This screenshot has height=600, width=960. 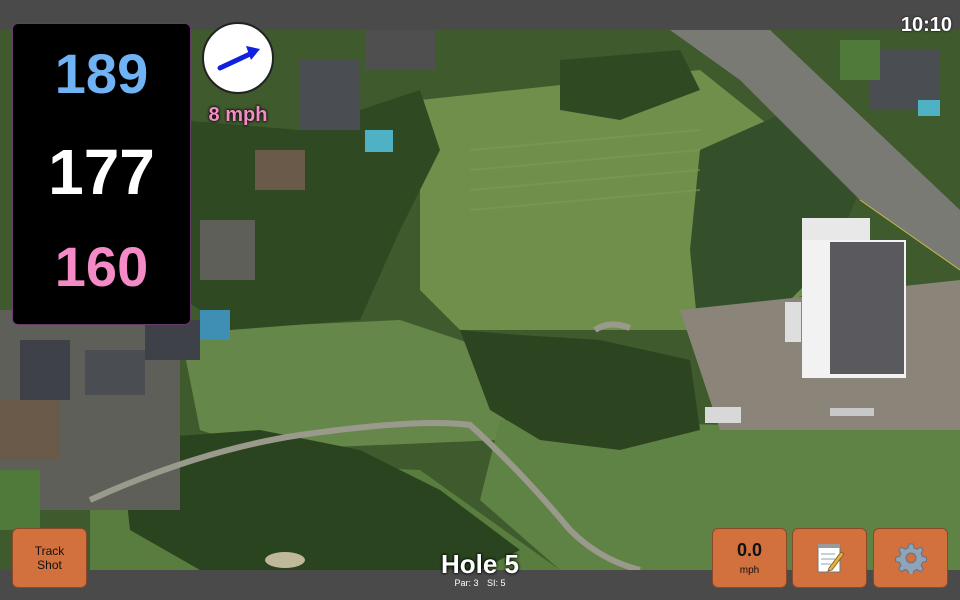 I want to click on track-shot-button: Track Shot, so click(x=49, y=558).